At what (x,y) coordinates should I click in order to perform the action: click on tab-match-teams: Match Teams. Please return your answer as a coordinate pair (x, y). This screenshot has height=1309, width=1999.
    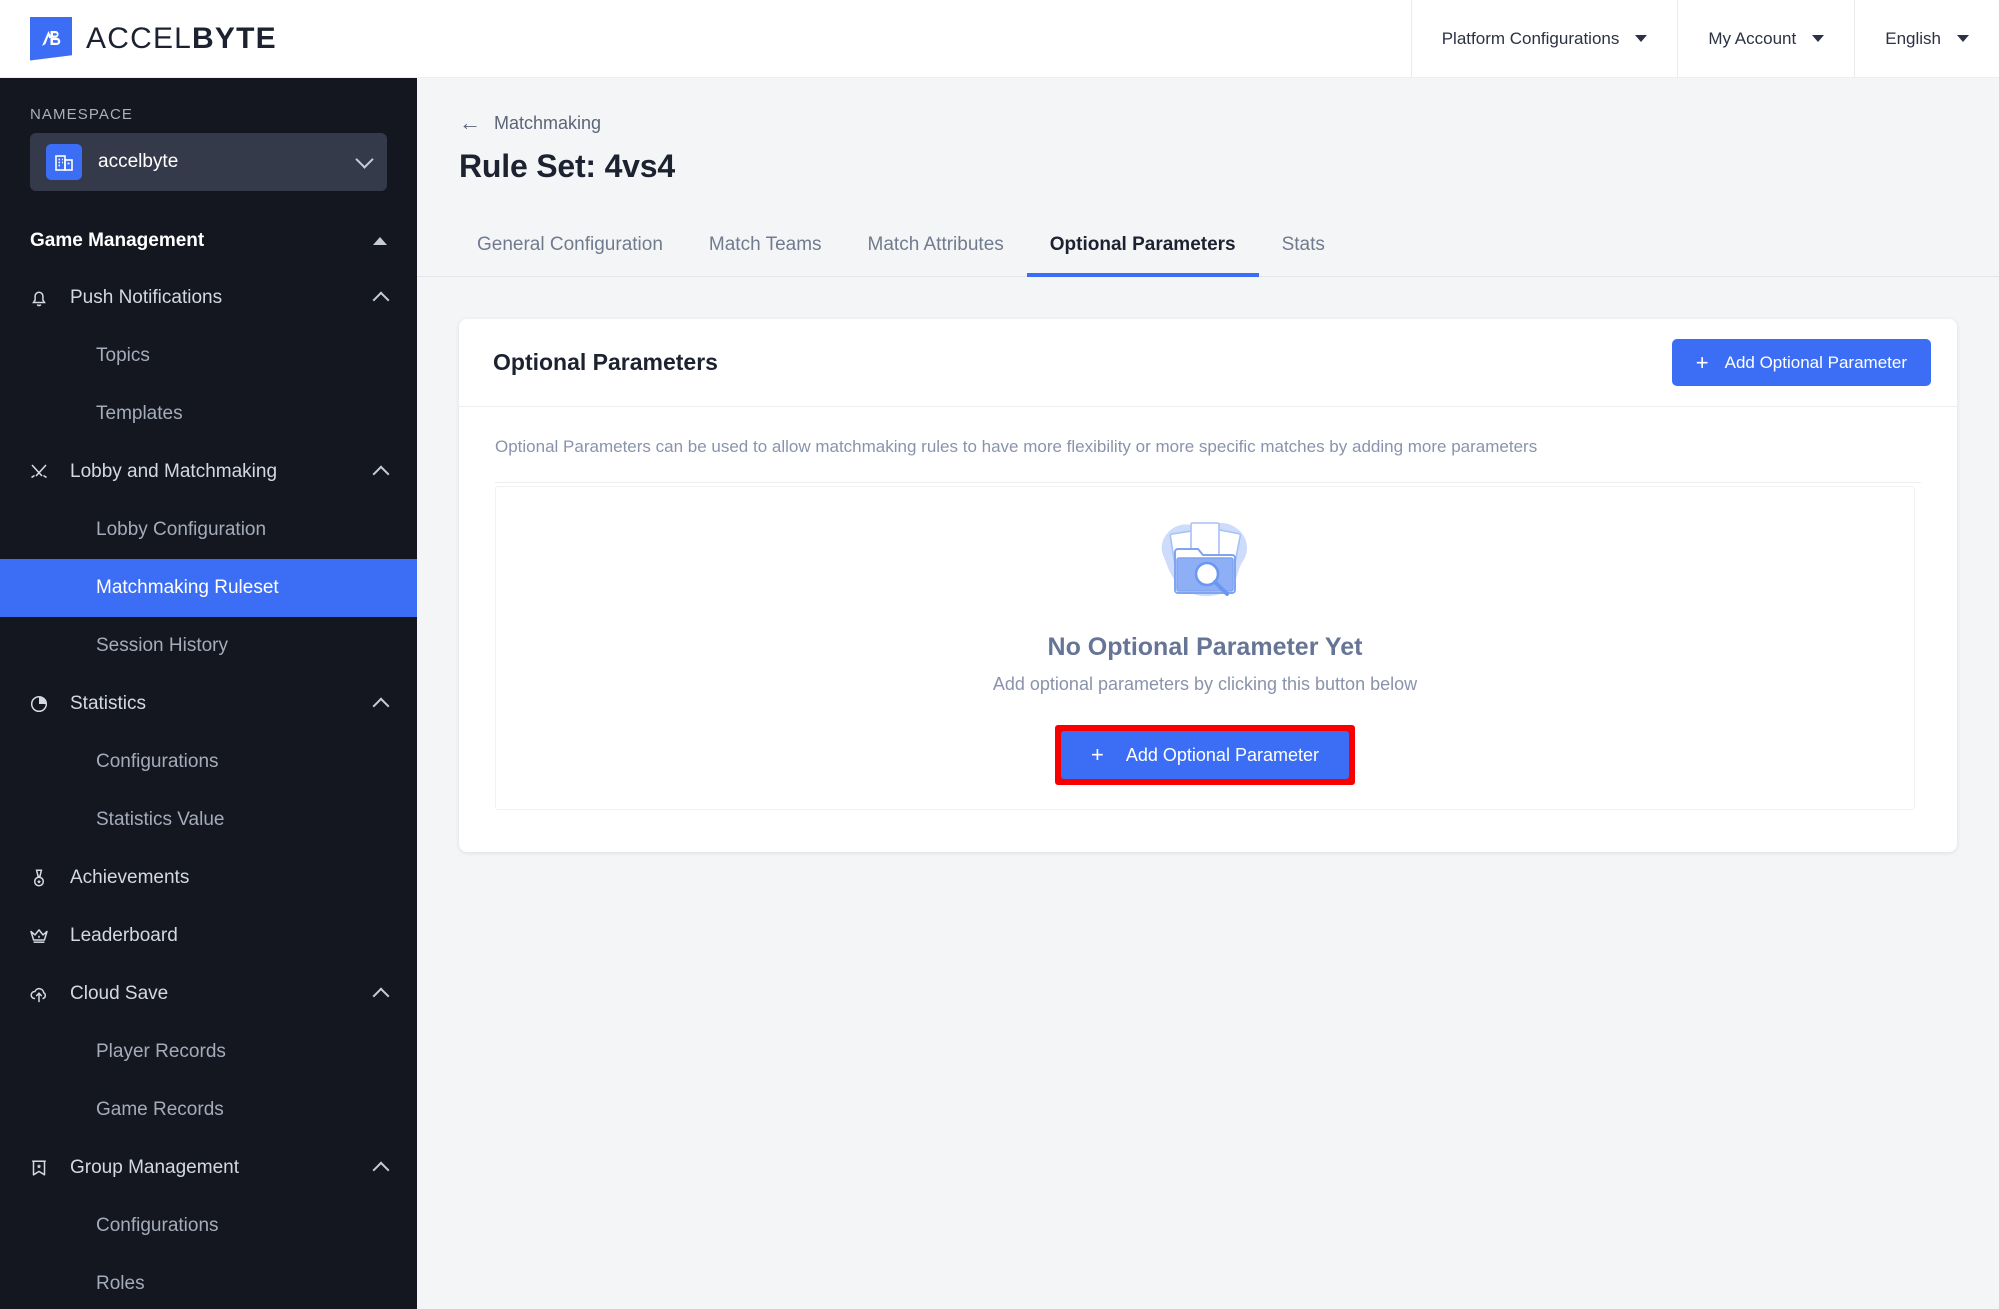
    Looking at the image, I should click on (765, 255).